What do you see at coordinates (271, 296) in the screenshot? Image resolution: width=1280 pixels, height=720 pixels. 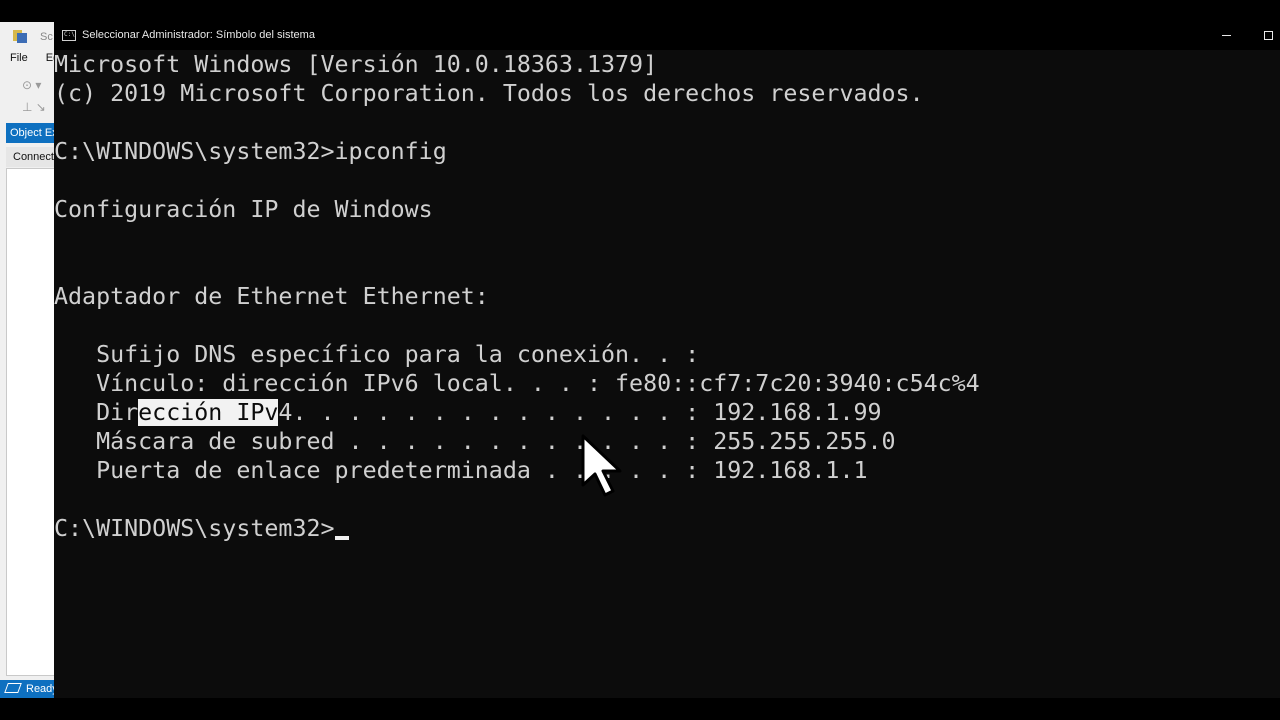 I see `terminal-line-adapter: Adaptador de Ethernet Ethernet:` at bounding box center [271, 296].